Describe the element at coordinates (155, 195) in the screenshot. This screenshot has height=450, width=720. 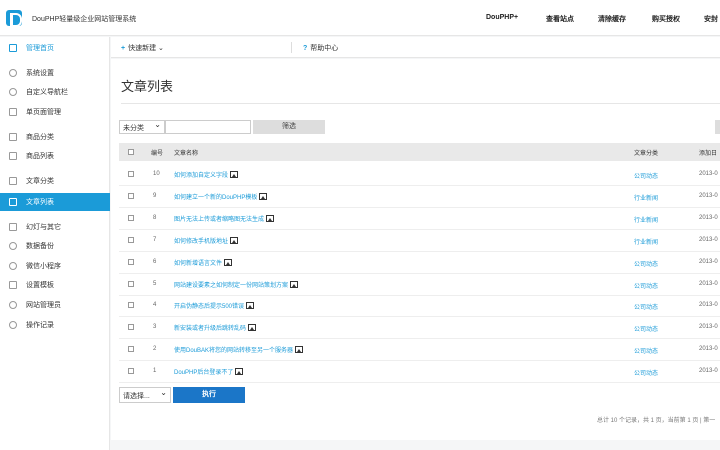
I see `row-id: 9` at that location.